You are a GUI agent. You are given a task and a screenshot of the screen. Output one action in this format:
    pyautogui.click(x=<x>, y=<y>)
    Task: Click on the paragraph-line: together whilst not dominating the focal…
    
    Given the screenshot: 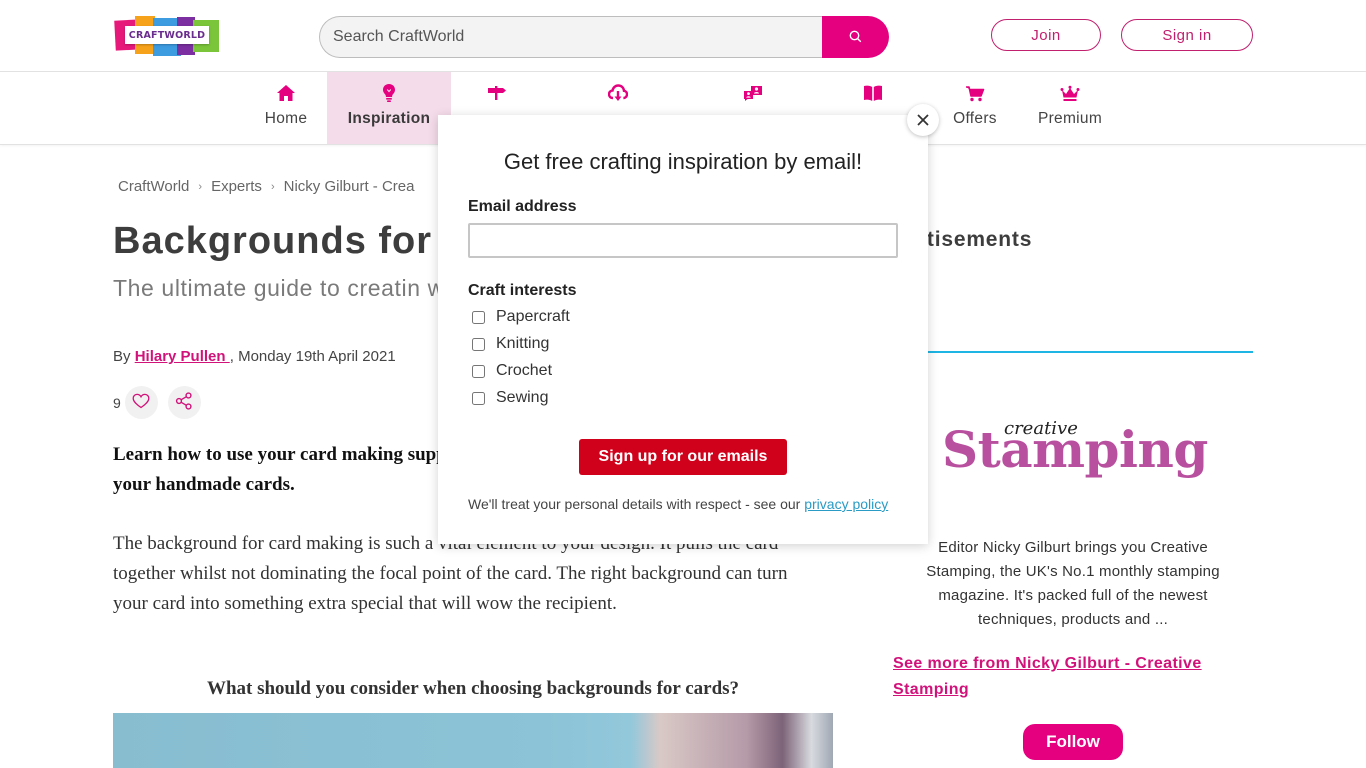 What is the action you would take?
    pyautogui.click(x=450, y=573)
    